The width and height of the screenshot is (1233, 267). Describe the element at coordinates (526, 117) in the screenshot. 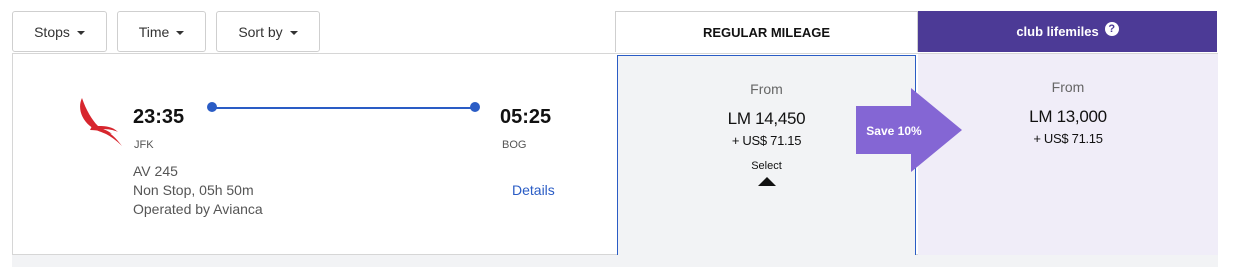

I see `arrival-time: 05:25` at that location.